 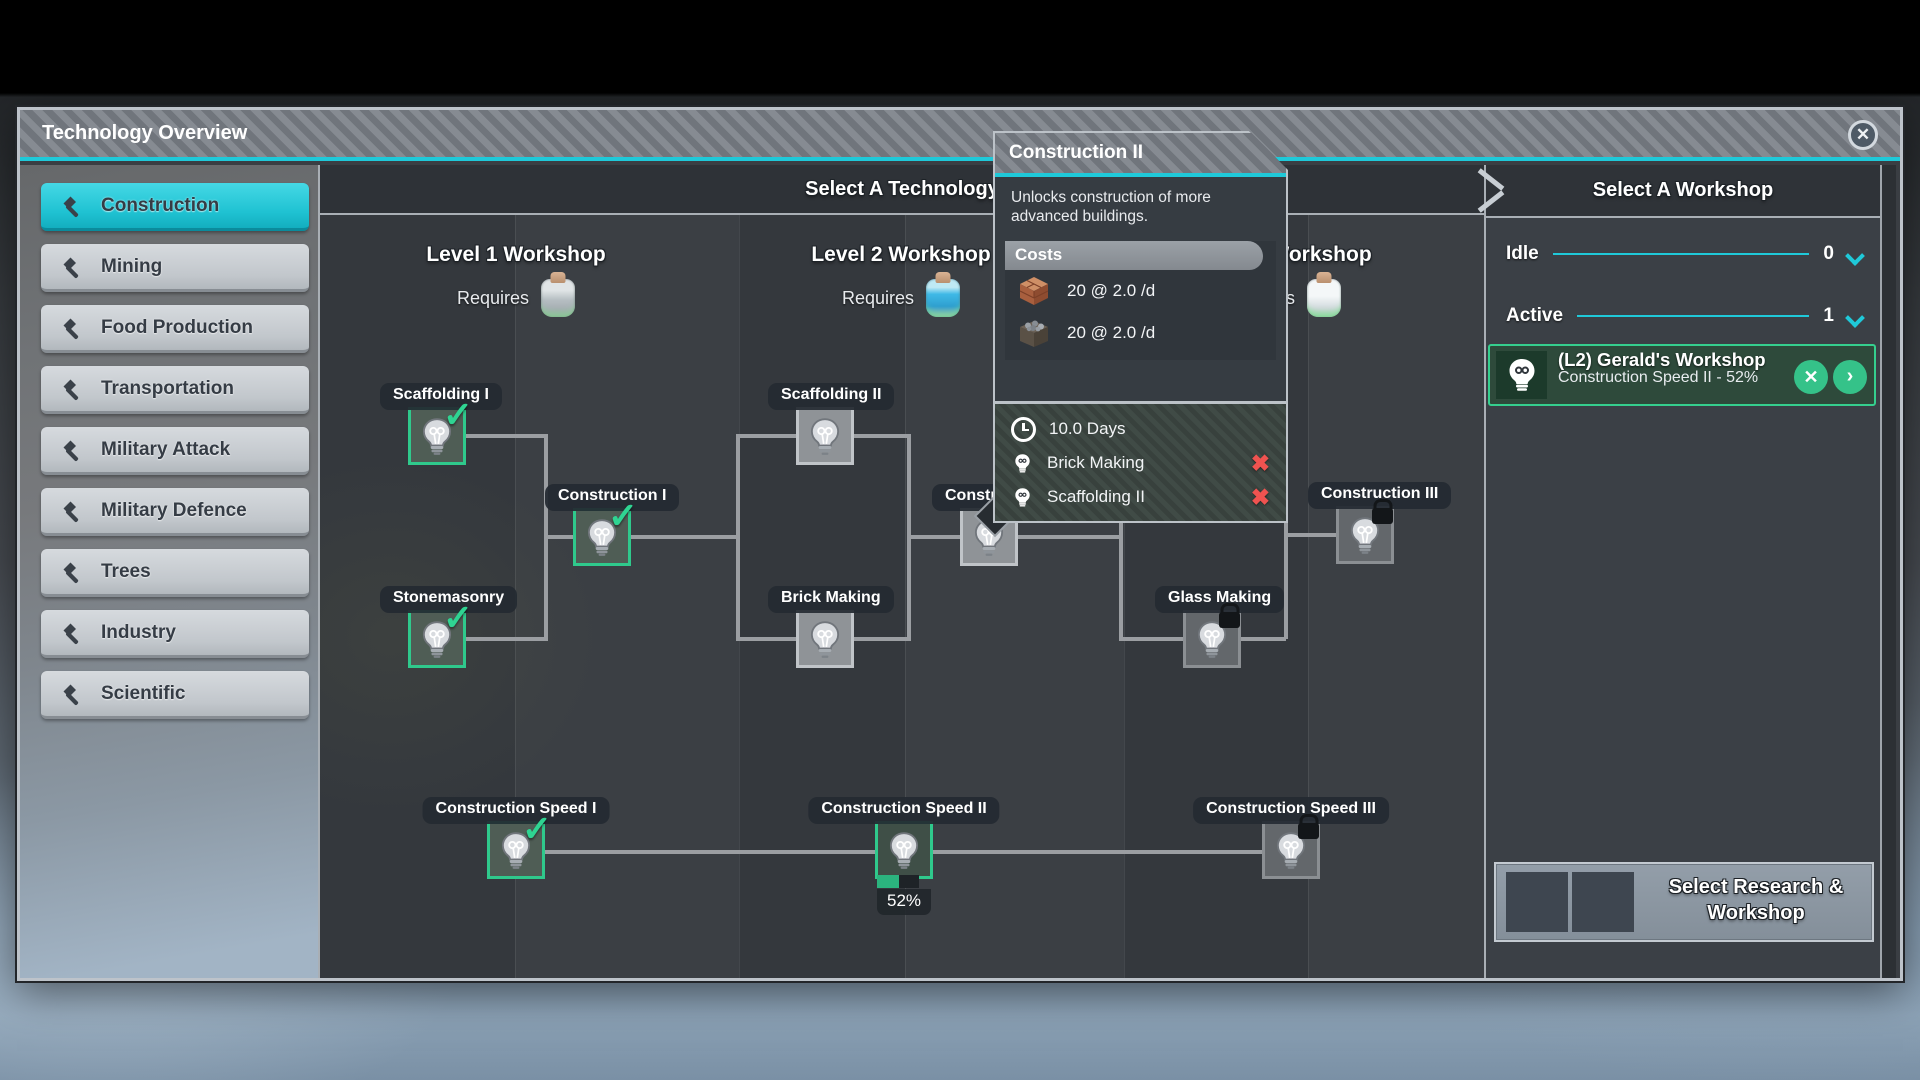 What do you see at coordinates (1662, 359) in the screenshot?
I see `workshop-card-title: (L2) Gerald's Workshop` at bounding box center [1662, 359].